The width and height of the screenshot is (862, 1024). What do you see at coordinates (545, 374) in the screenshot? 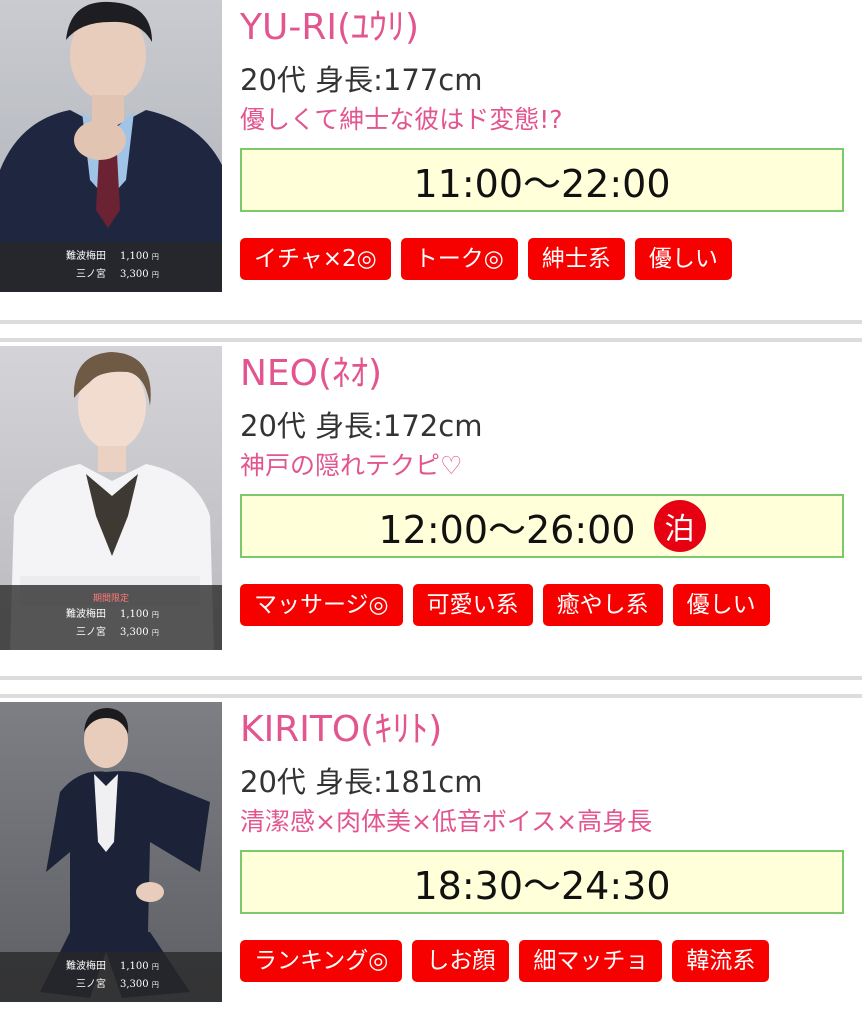
I see `cast-name: NEO(ﾈｵ)` at bounding box center [545, 374].